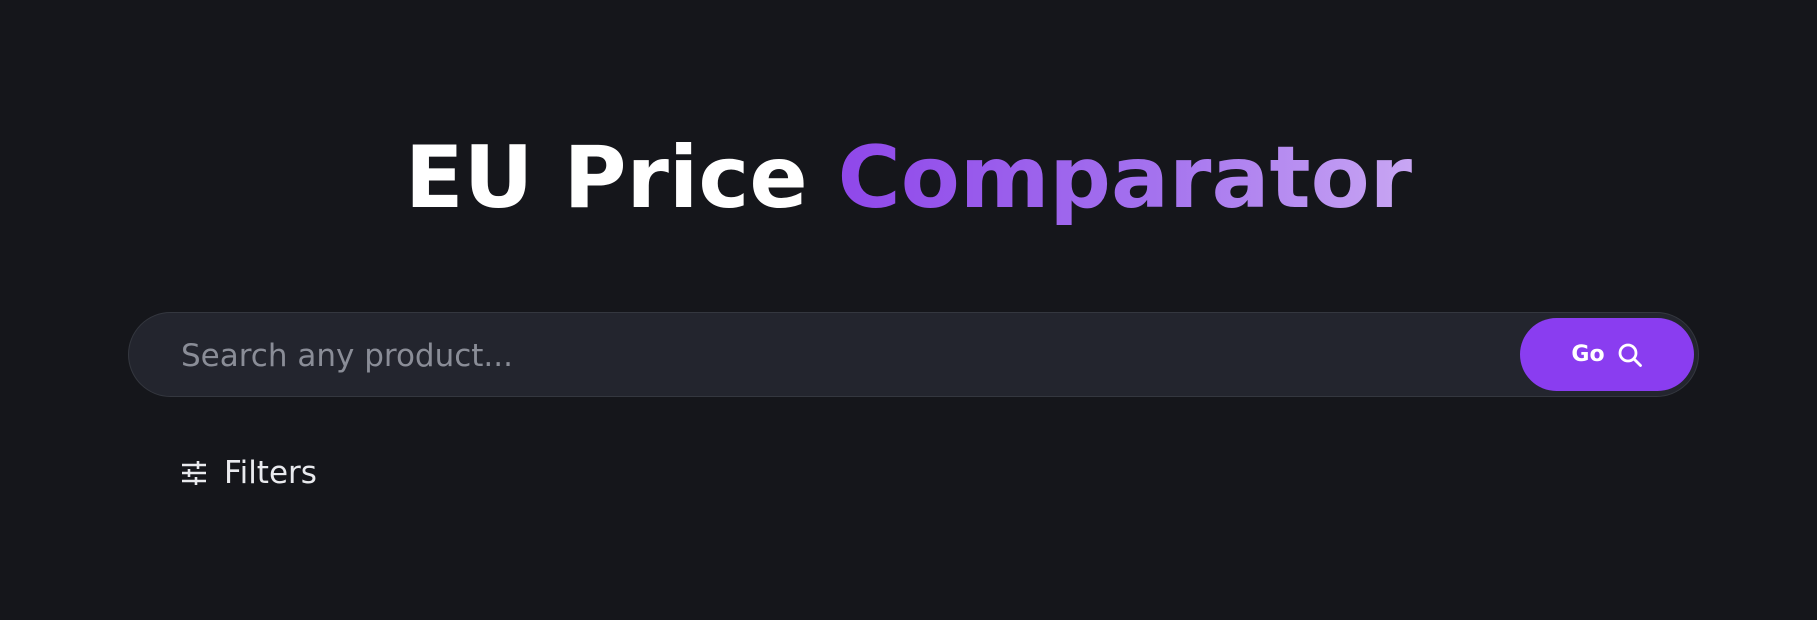  I want to click on filters-label: Filters, so click(270, 473).